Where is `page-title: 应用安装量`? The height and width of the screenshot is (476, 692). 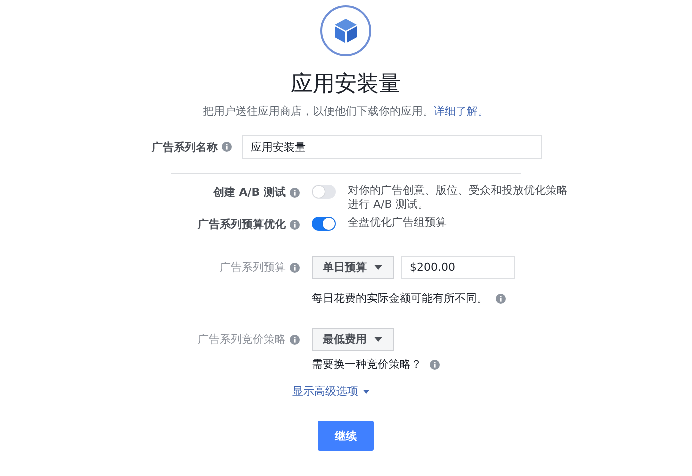 page-title: 应用安装量 is located at coordinates (346, 85).